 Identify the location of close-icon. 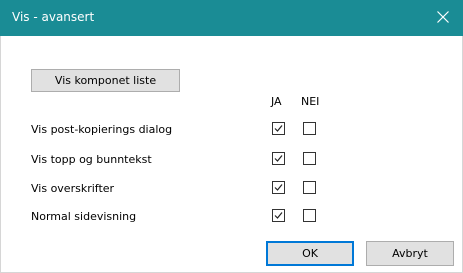
(443, 17).